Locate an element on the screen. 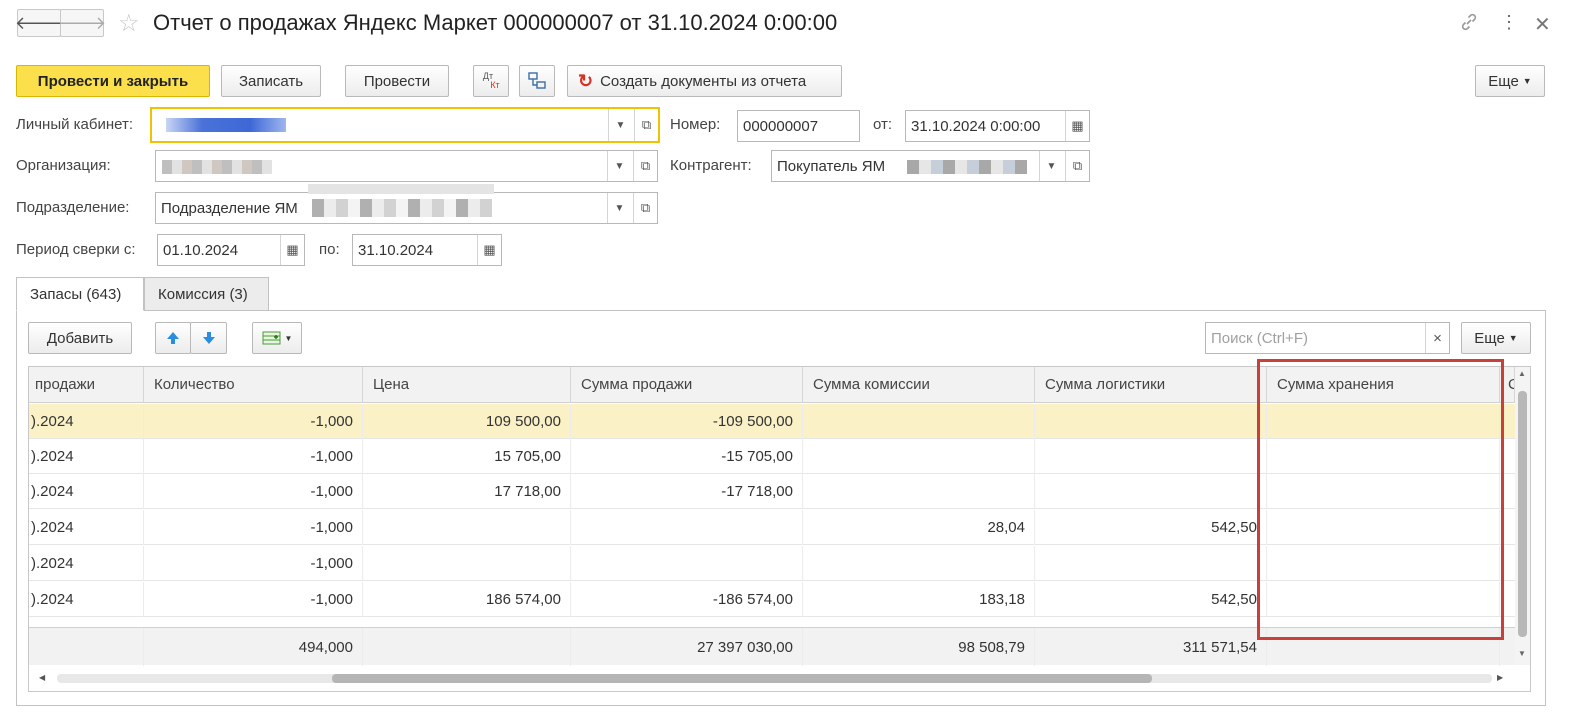  close-icon: ✕ is located at coordinates (1542, 24).